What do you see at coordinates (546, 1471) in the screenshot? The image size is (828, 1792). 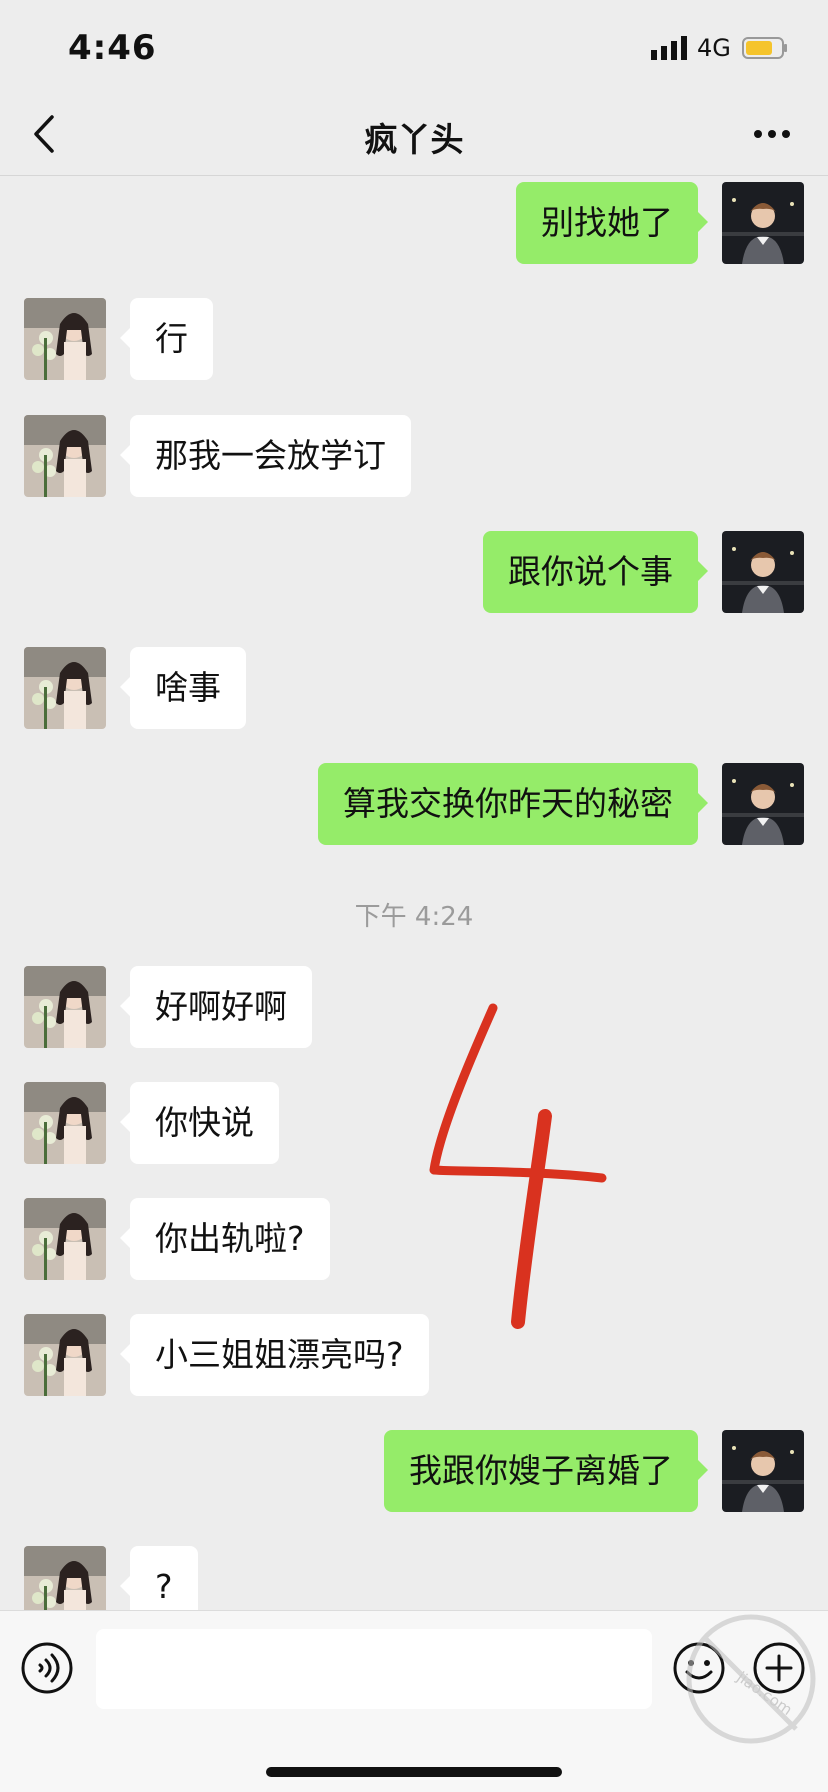 I see `message-bubble-outgoing: 我跟你嫂子离婚了` at bounding box center [546, 1471].